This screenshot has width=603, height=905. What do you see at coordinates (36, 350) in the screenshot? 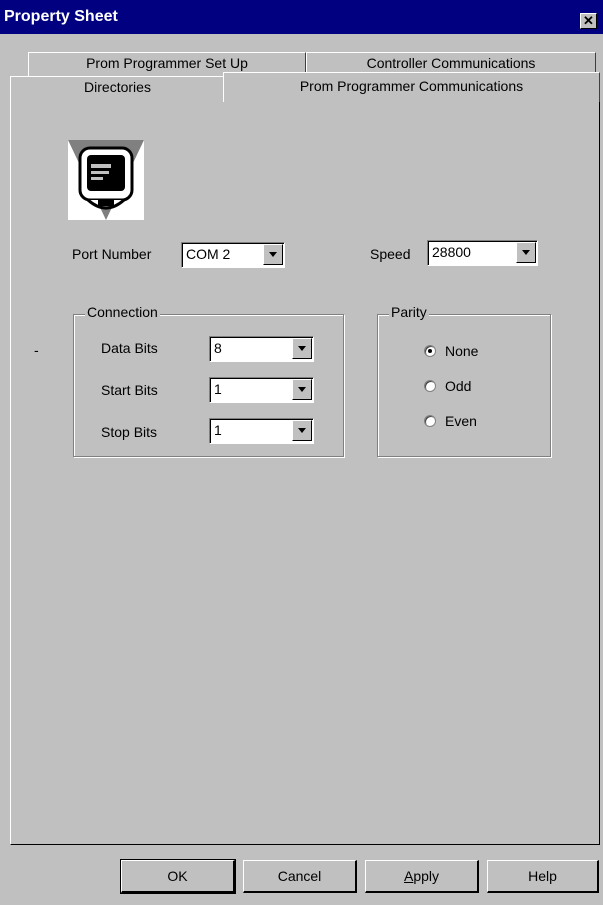
I see `stray-mark: -` at bounding box center [36, 350].